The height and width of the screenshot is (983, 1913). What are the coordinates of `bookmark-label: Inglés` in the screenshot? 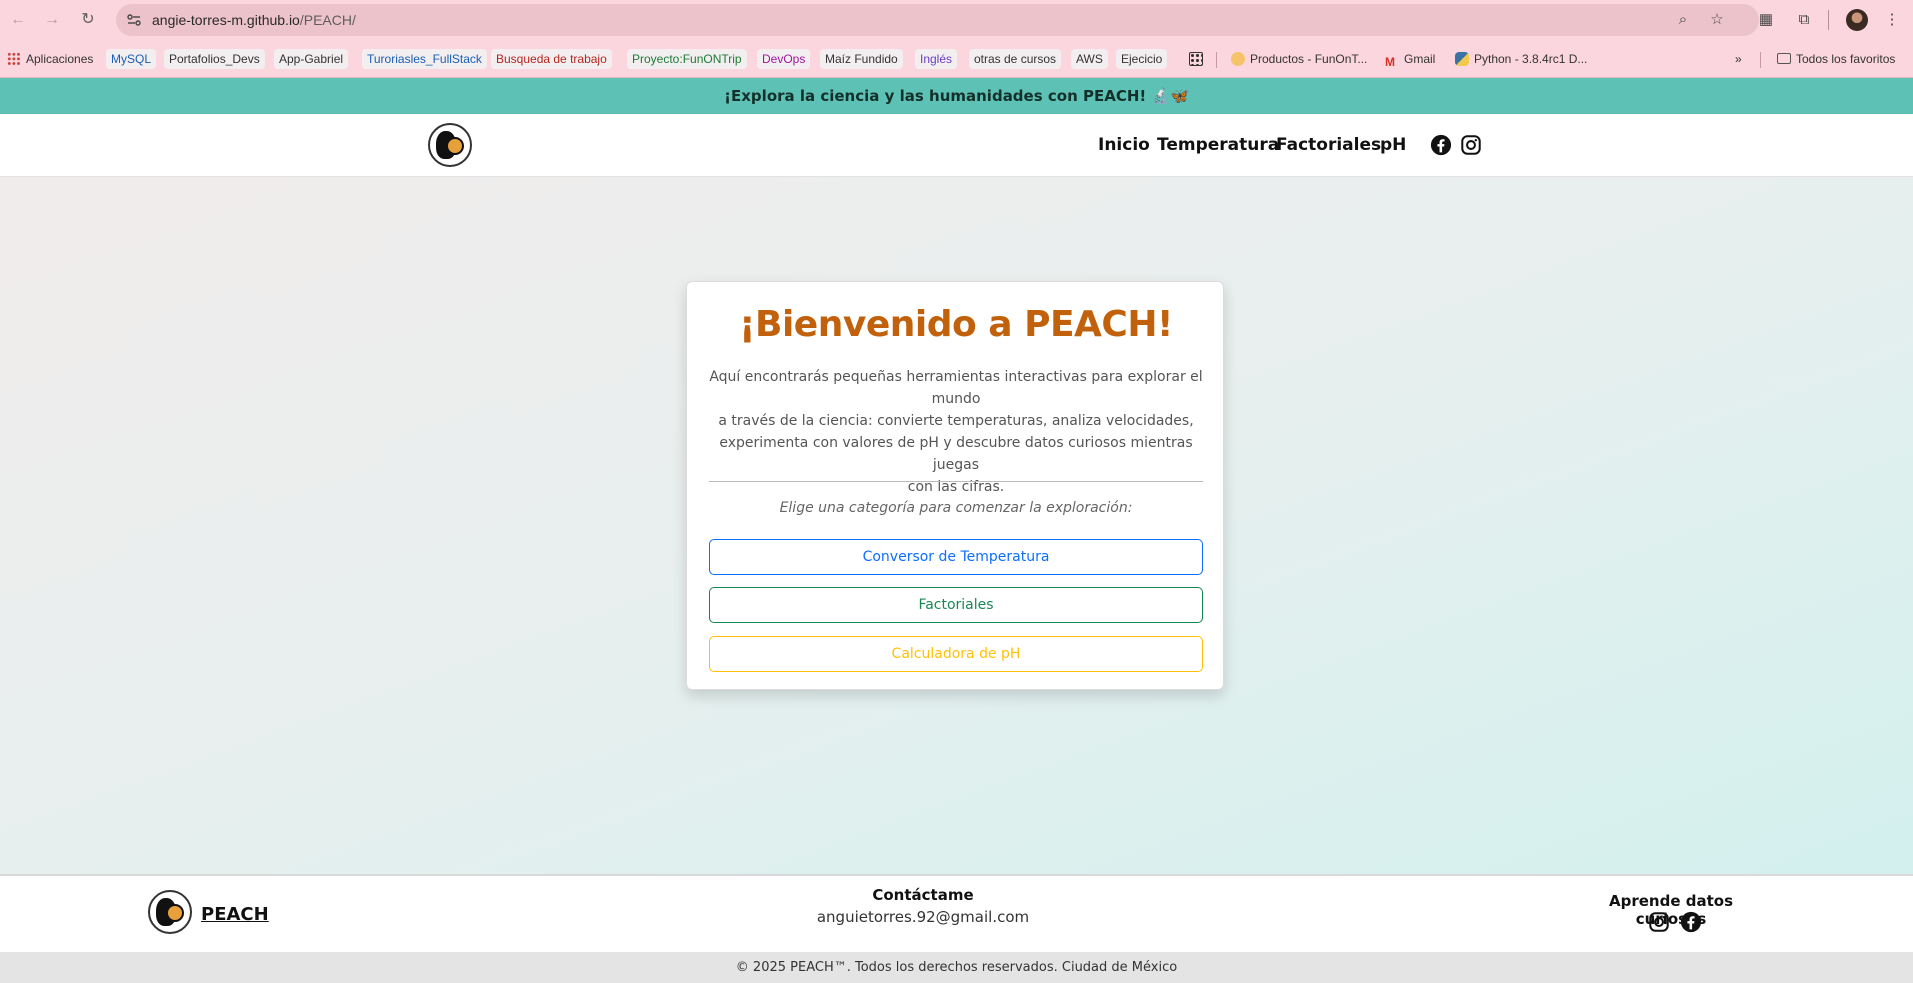 It's located at (936, 59).